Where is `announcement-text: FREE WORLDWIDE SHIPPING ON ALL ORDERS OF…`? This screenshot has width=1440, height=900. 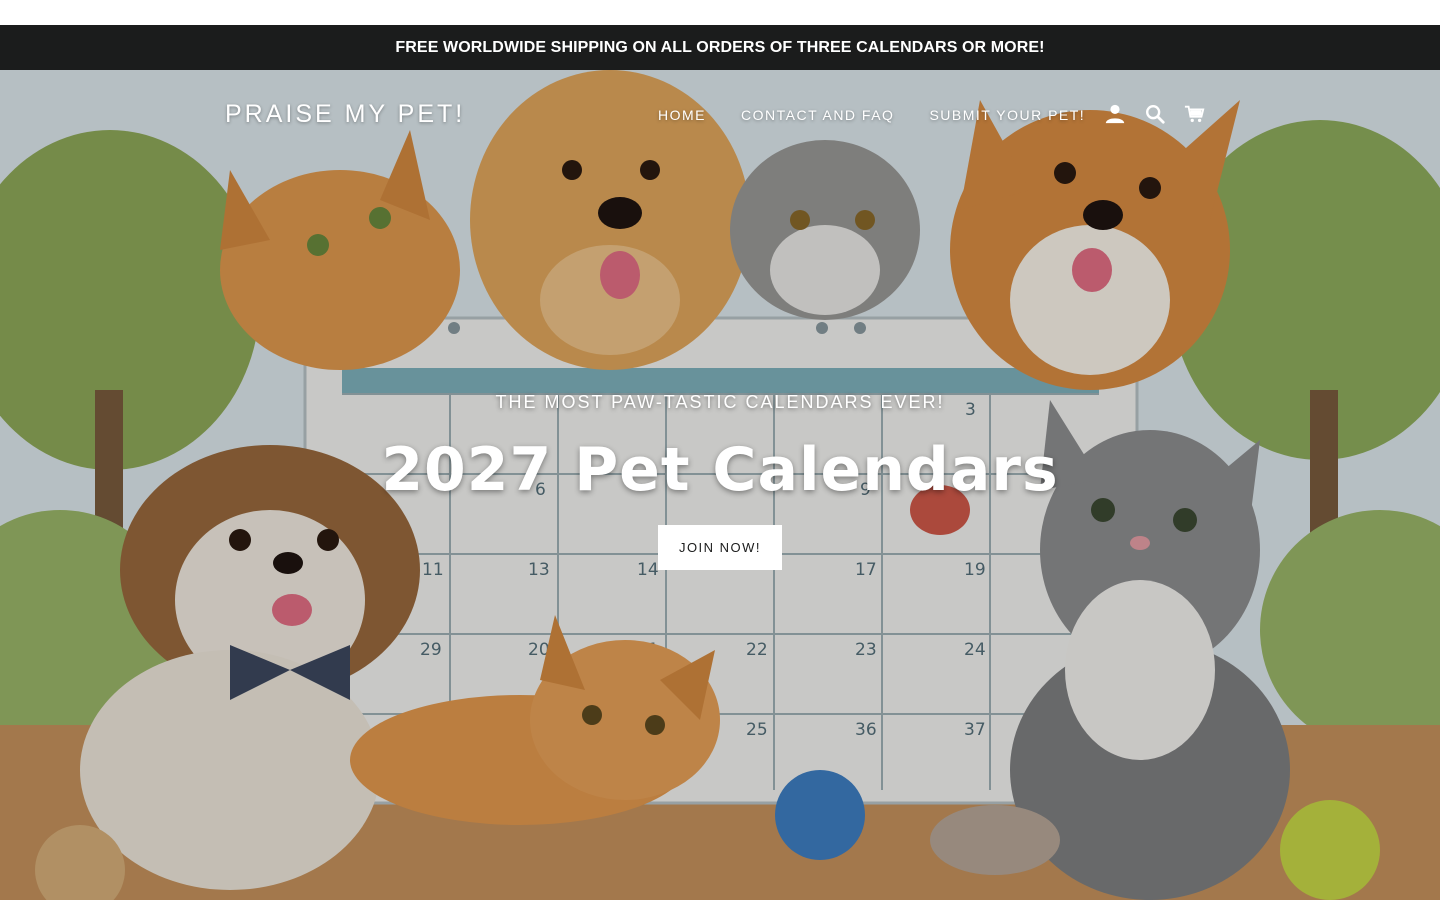 announcement-text: FREE WORLDWIDE SHIPPING ON ALL ORDERS OF… is located at coordinates (720, 47).